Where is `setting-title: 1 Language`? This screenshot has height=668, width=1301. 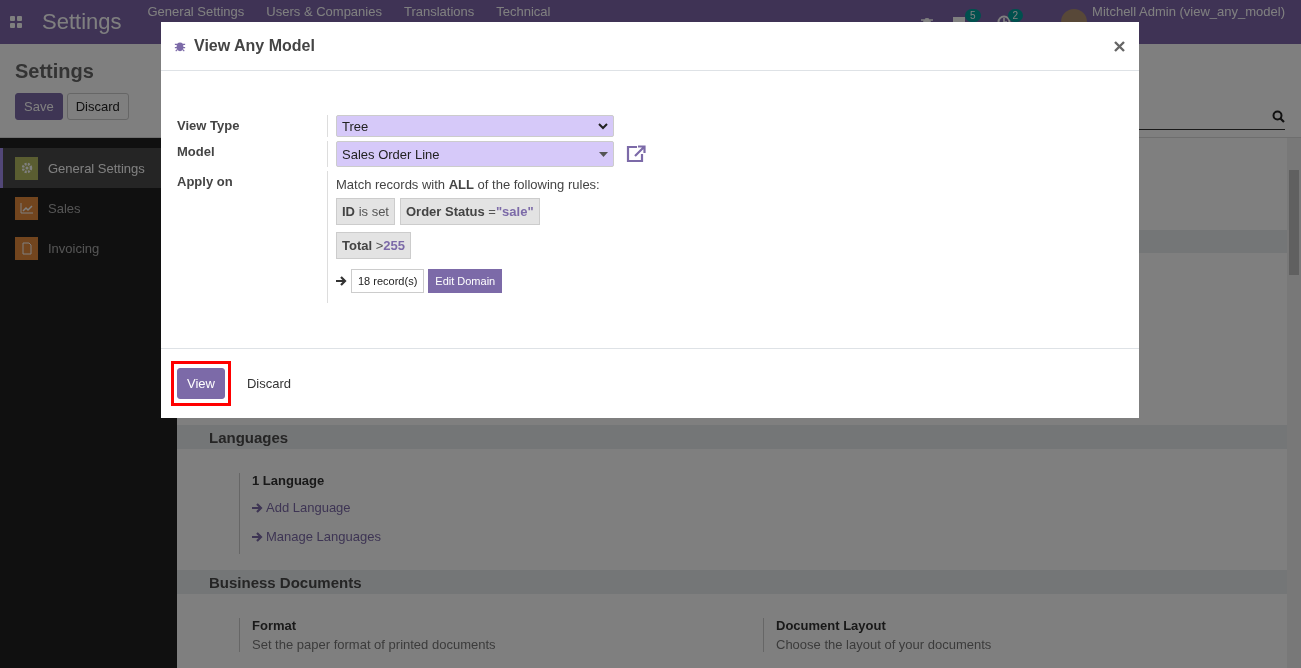
setting-title: 1 Language is located at coordinates (289, 480).